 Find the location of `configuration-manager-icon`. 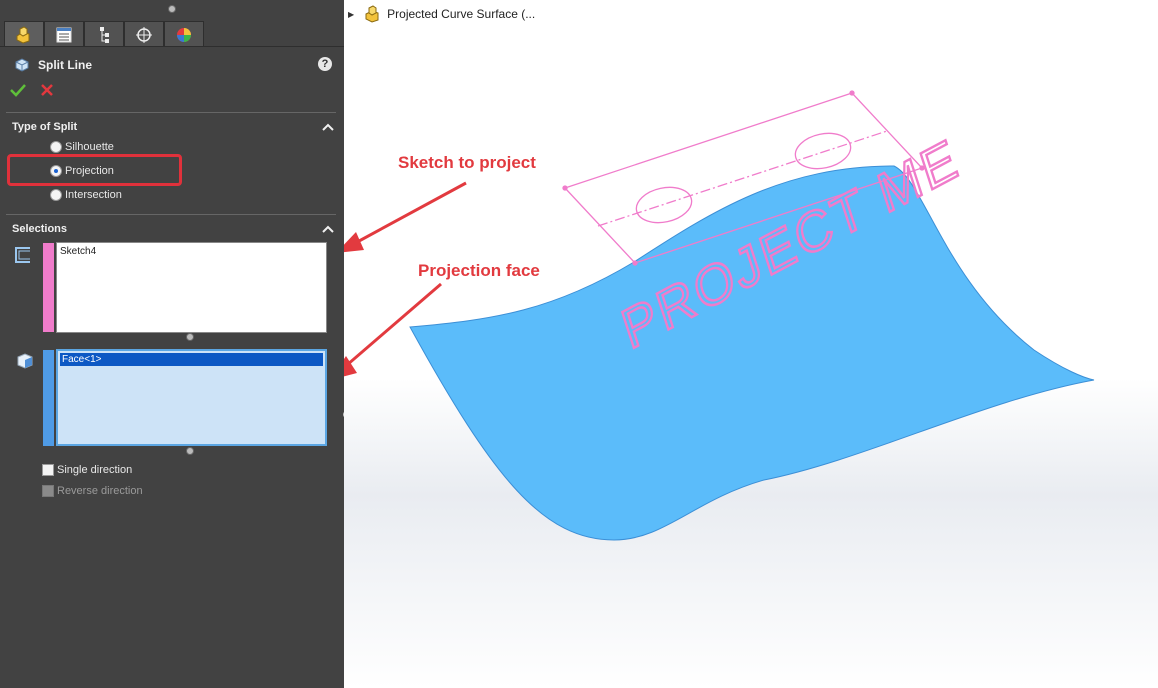

configuration-manager-icon is located at coordinates (104, 34).